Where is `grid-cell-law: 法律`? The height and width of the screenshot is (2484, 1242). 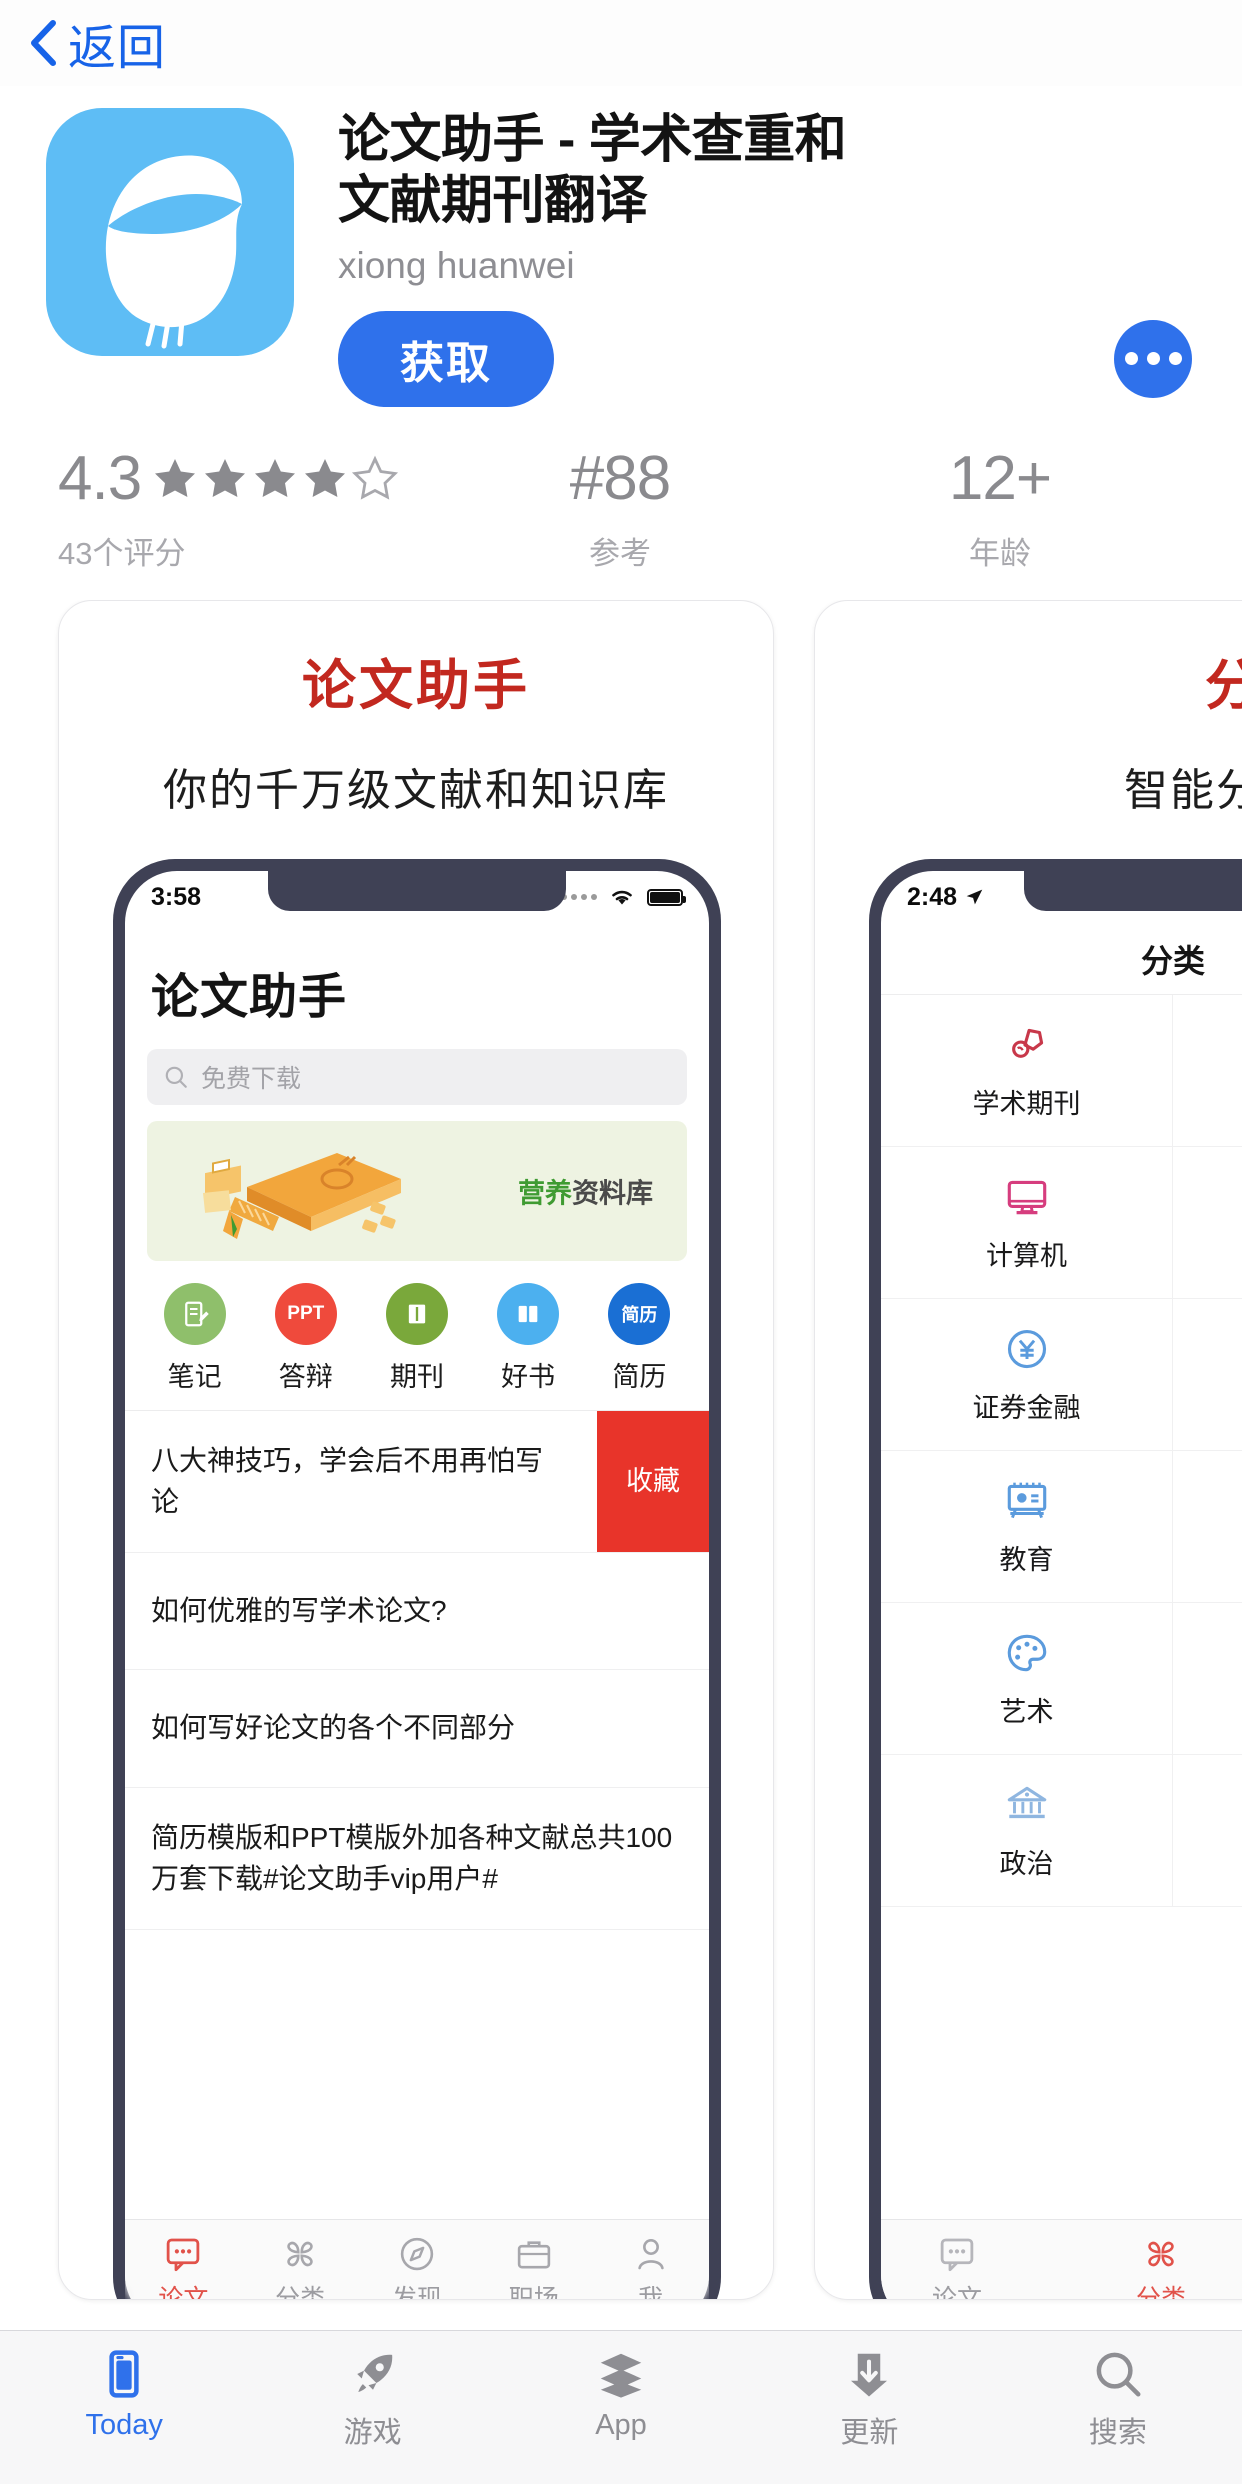
grid-cell-law: 法律 is located at coordinates (1207, 1527).